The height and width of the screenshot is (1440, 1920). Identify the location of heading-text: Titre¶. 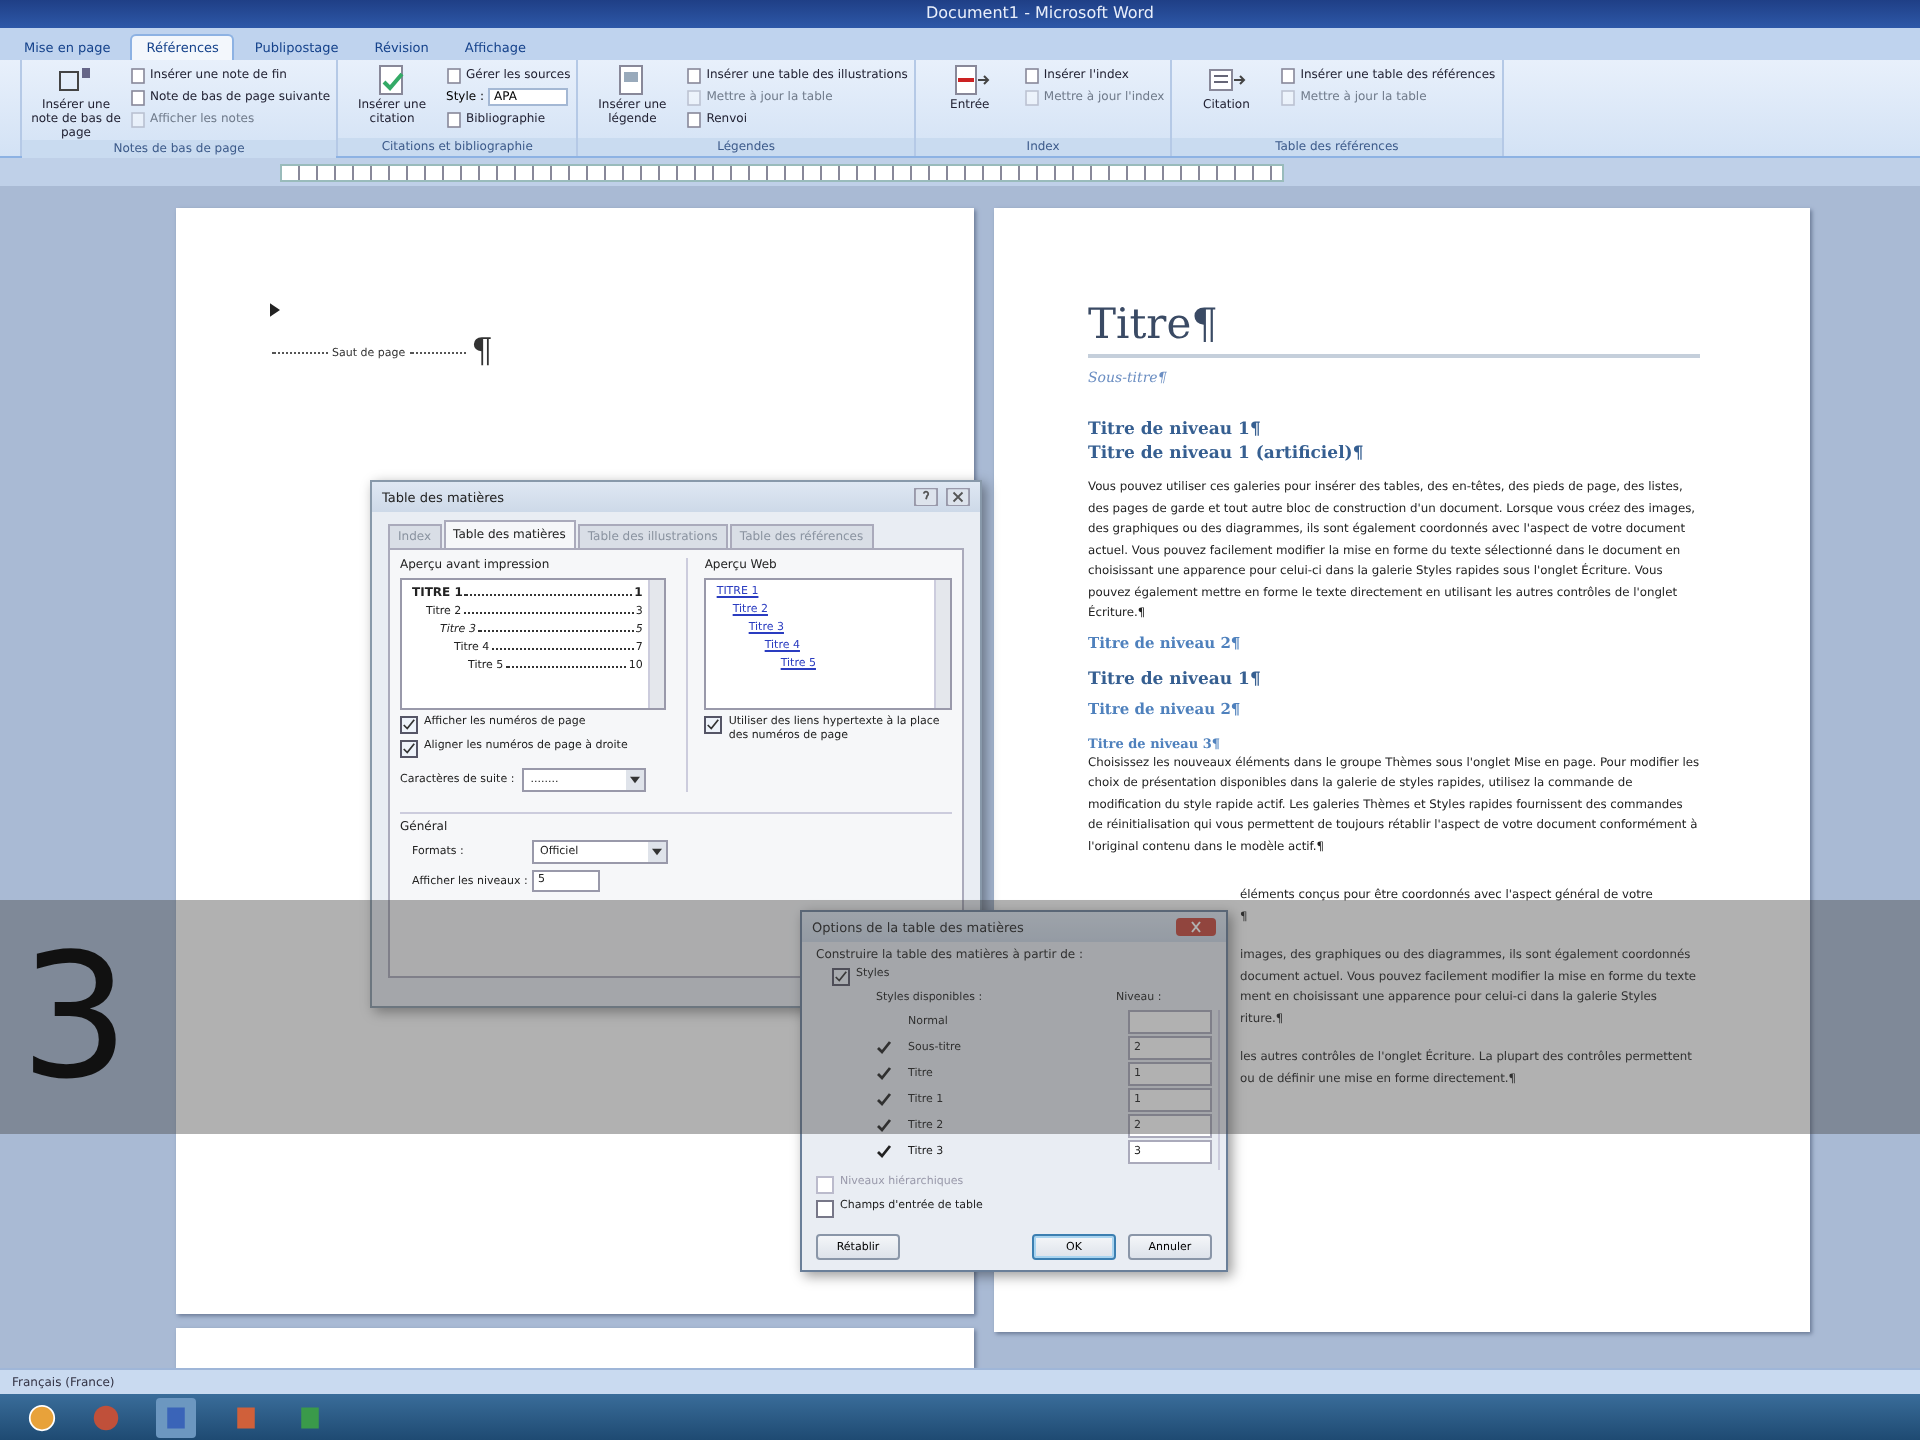
(1394, 328).